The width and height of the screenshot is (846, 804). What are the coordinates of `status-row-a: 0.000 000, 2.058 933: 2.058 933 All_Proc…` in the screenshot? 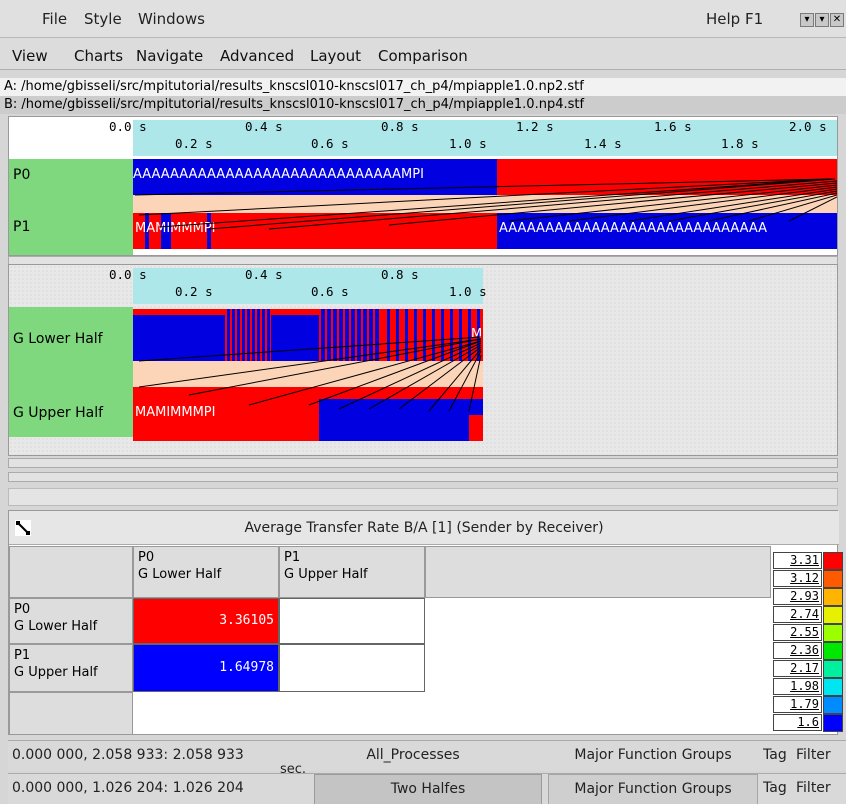 It's located at (427, 755).